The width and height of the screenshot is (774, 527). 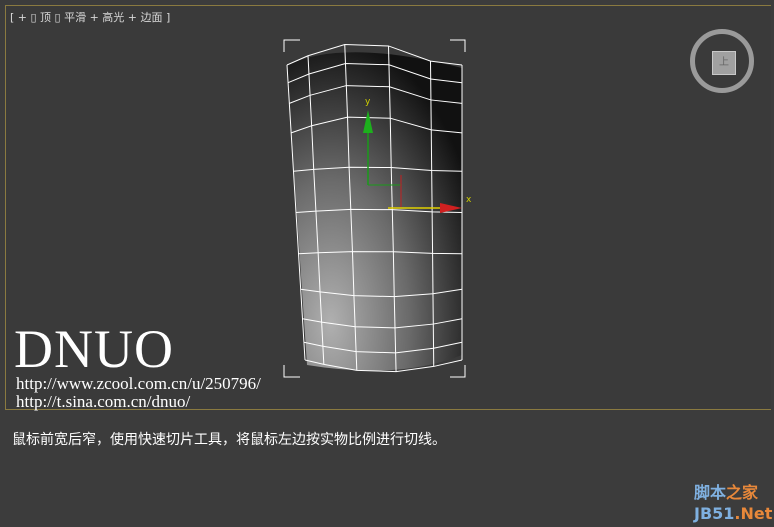 I want to click on viewcube-top-face: 上, so click(x=724, y=63).